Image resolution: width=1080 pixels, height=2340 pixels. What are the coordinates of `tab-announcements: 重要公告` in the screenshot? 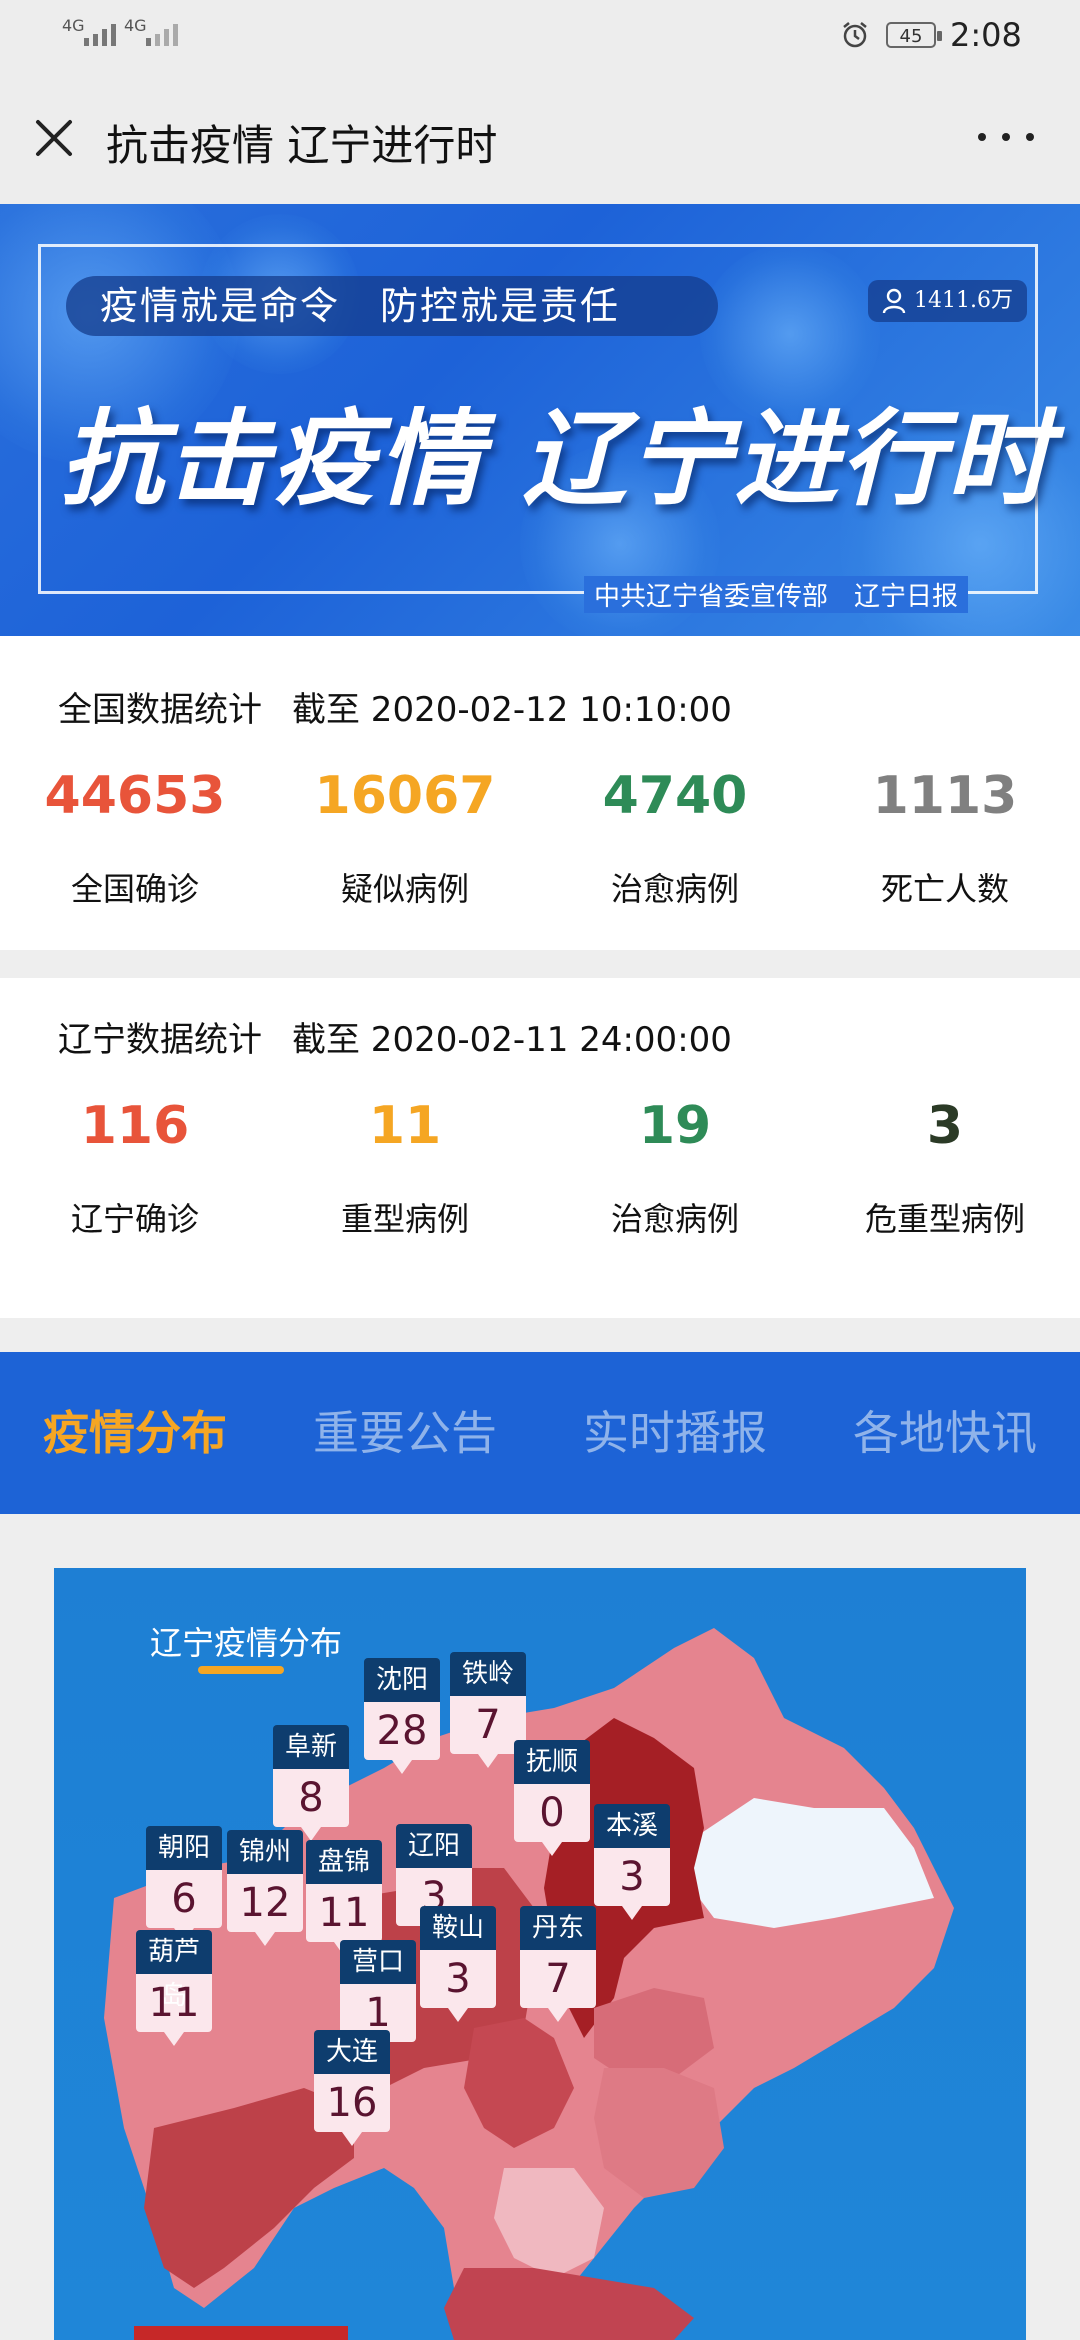 It's located at (405, 1433).